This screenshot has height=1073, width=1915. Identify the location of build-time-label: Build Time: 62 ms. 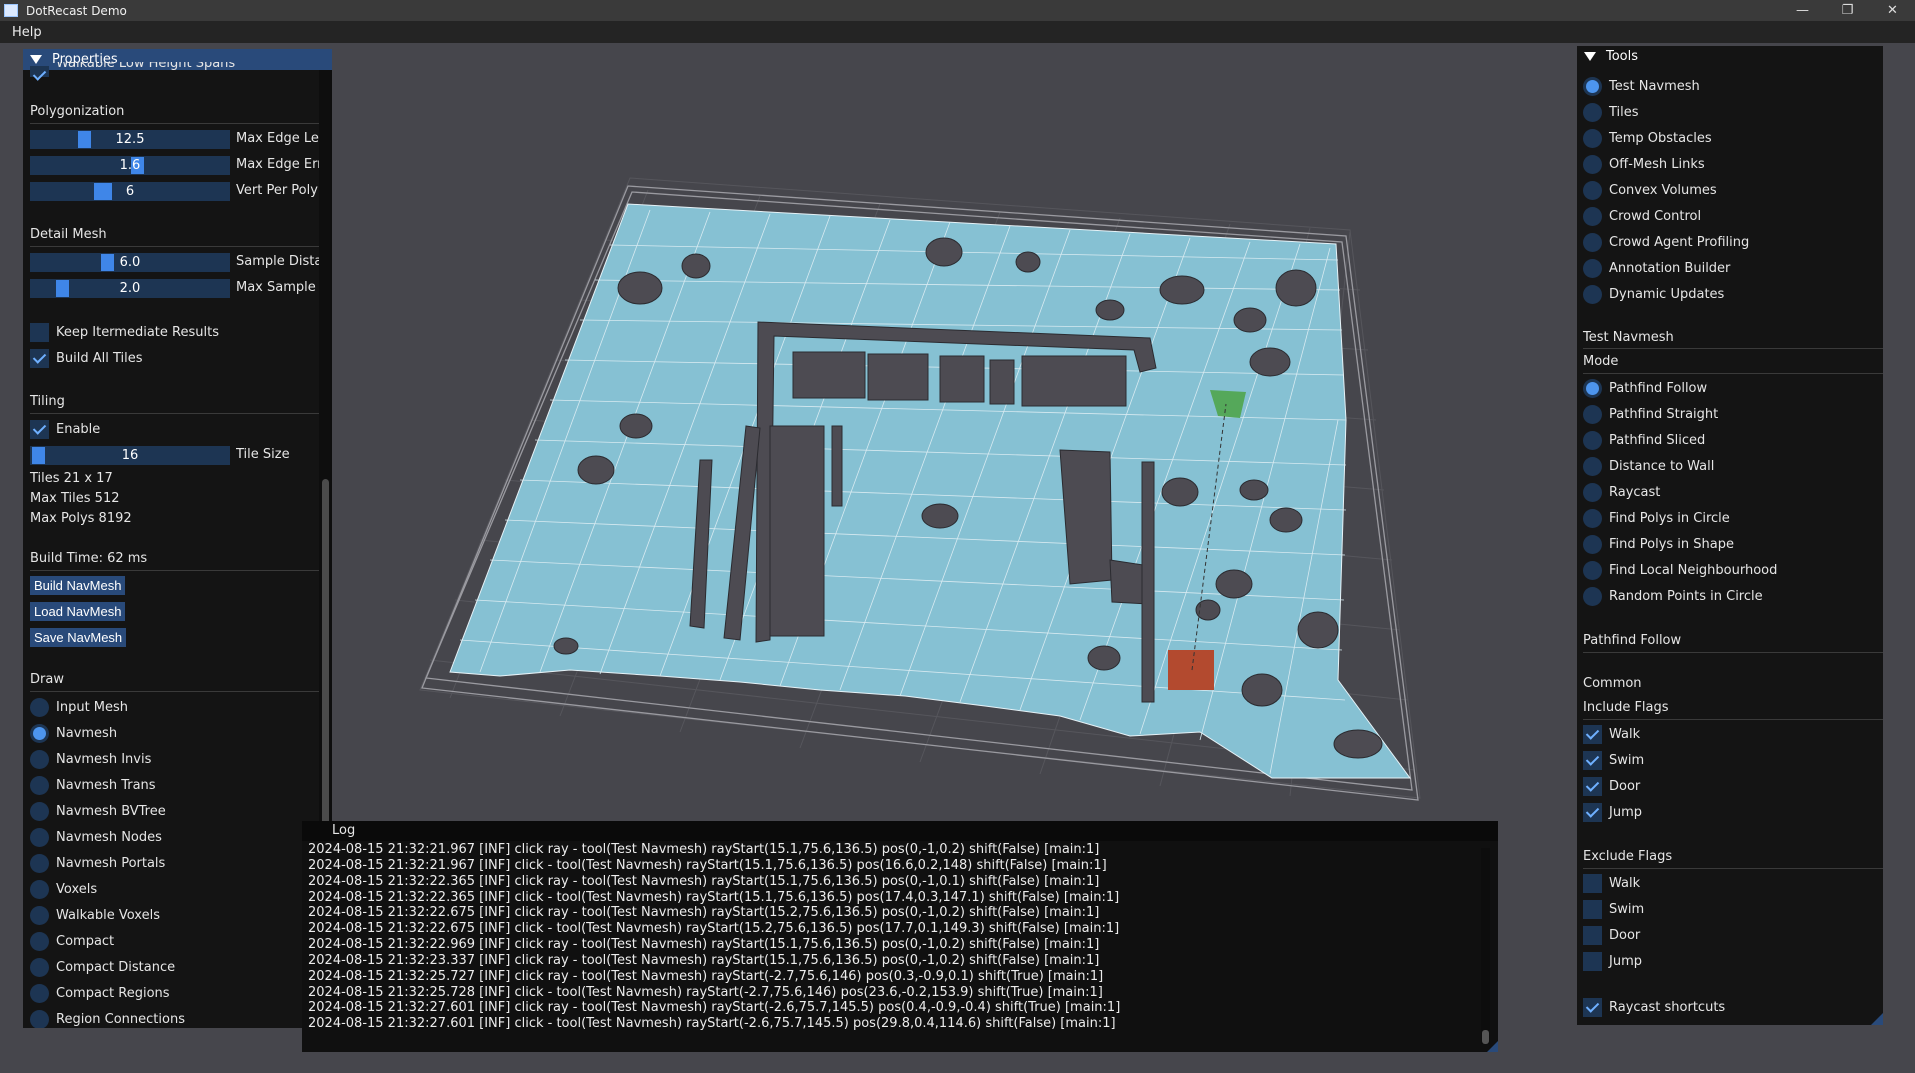
(89, 558).